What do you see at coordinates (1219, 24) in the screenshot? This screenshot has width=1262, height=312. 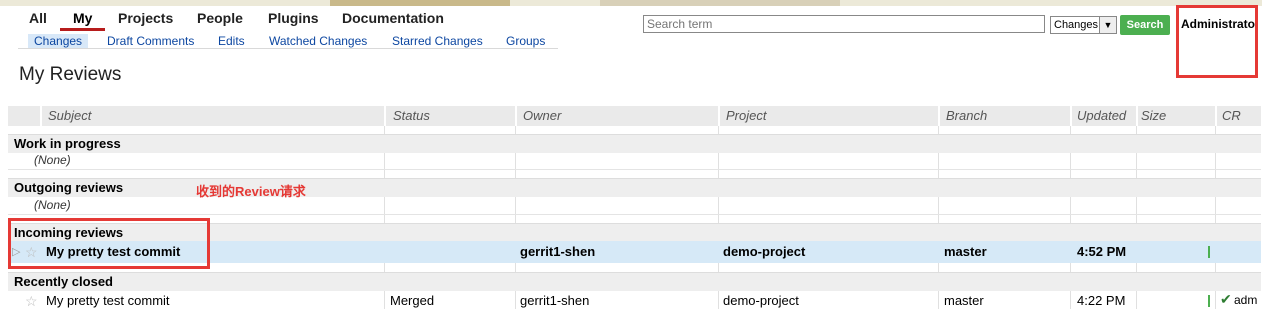 I see `user-menu: Administrato` at bounding box center [1219, 24].